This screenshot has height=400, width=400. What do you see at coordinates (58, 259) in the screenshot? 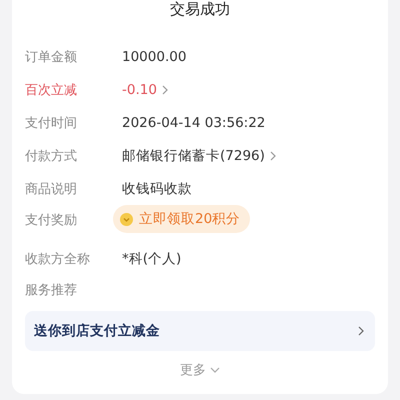
I see `field-label: 收款方全称` at bounding box center [58, 259].